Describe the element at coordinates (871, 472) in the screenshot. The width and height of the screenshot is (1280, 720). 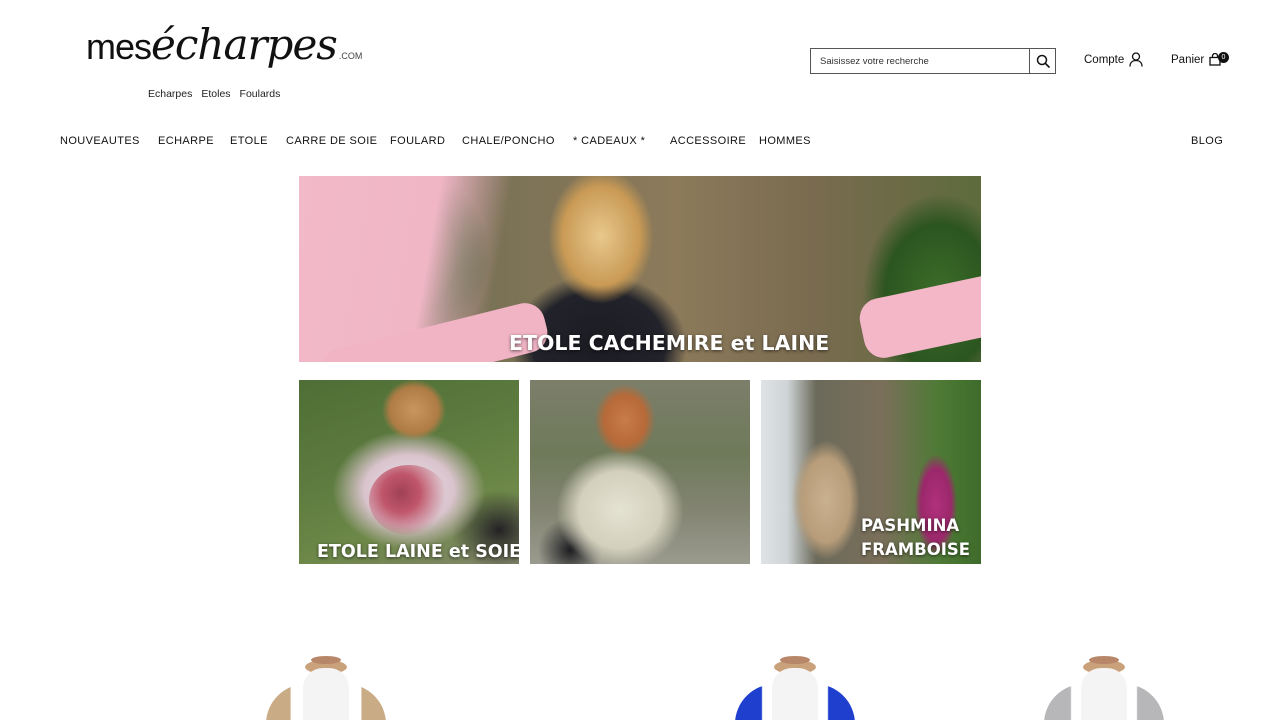
I see `banner-pashmina-framboise: PASHMINA FRAMBOISE` at that location.